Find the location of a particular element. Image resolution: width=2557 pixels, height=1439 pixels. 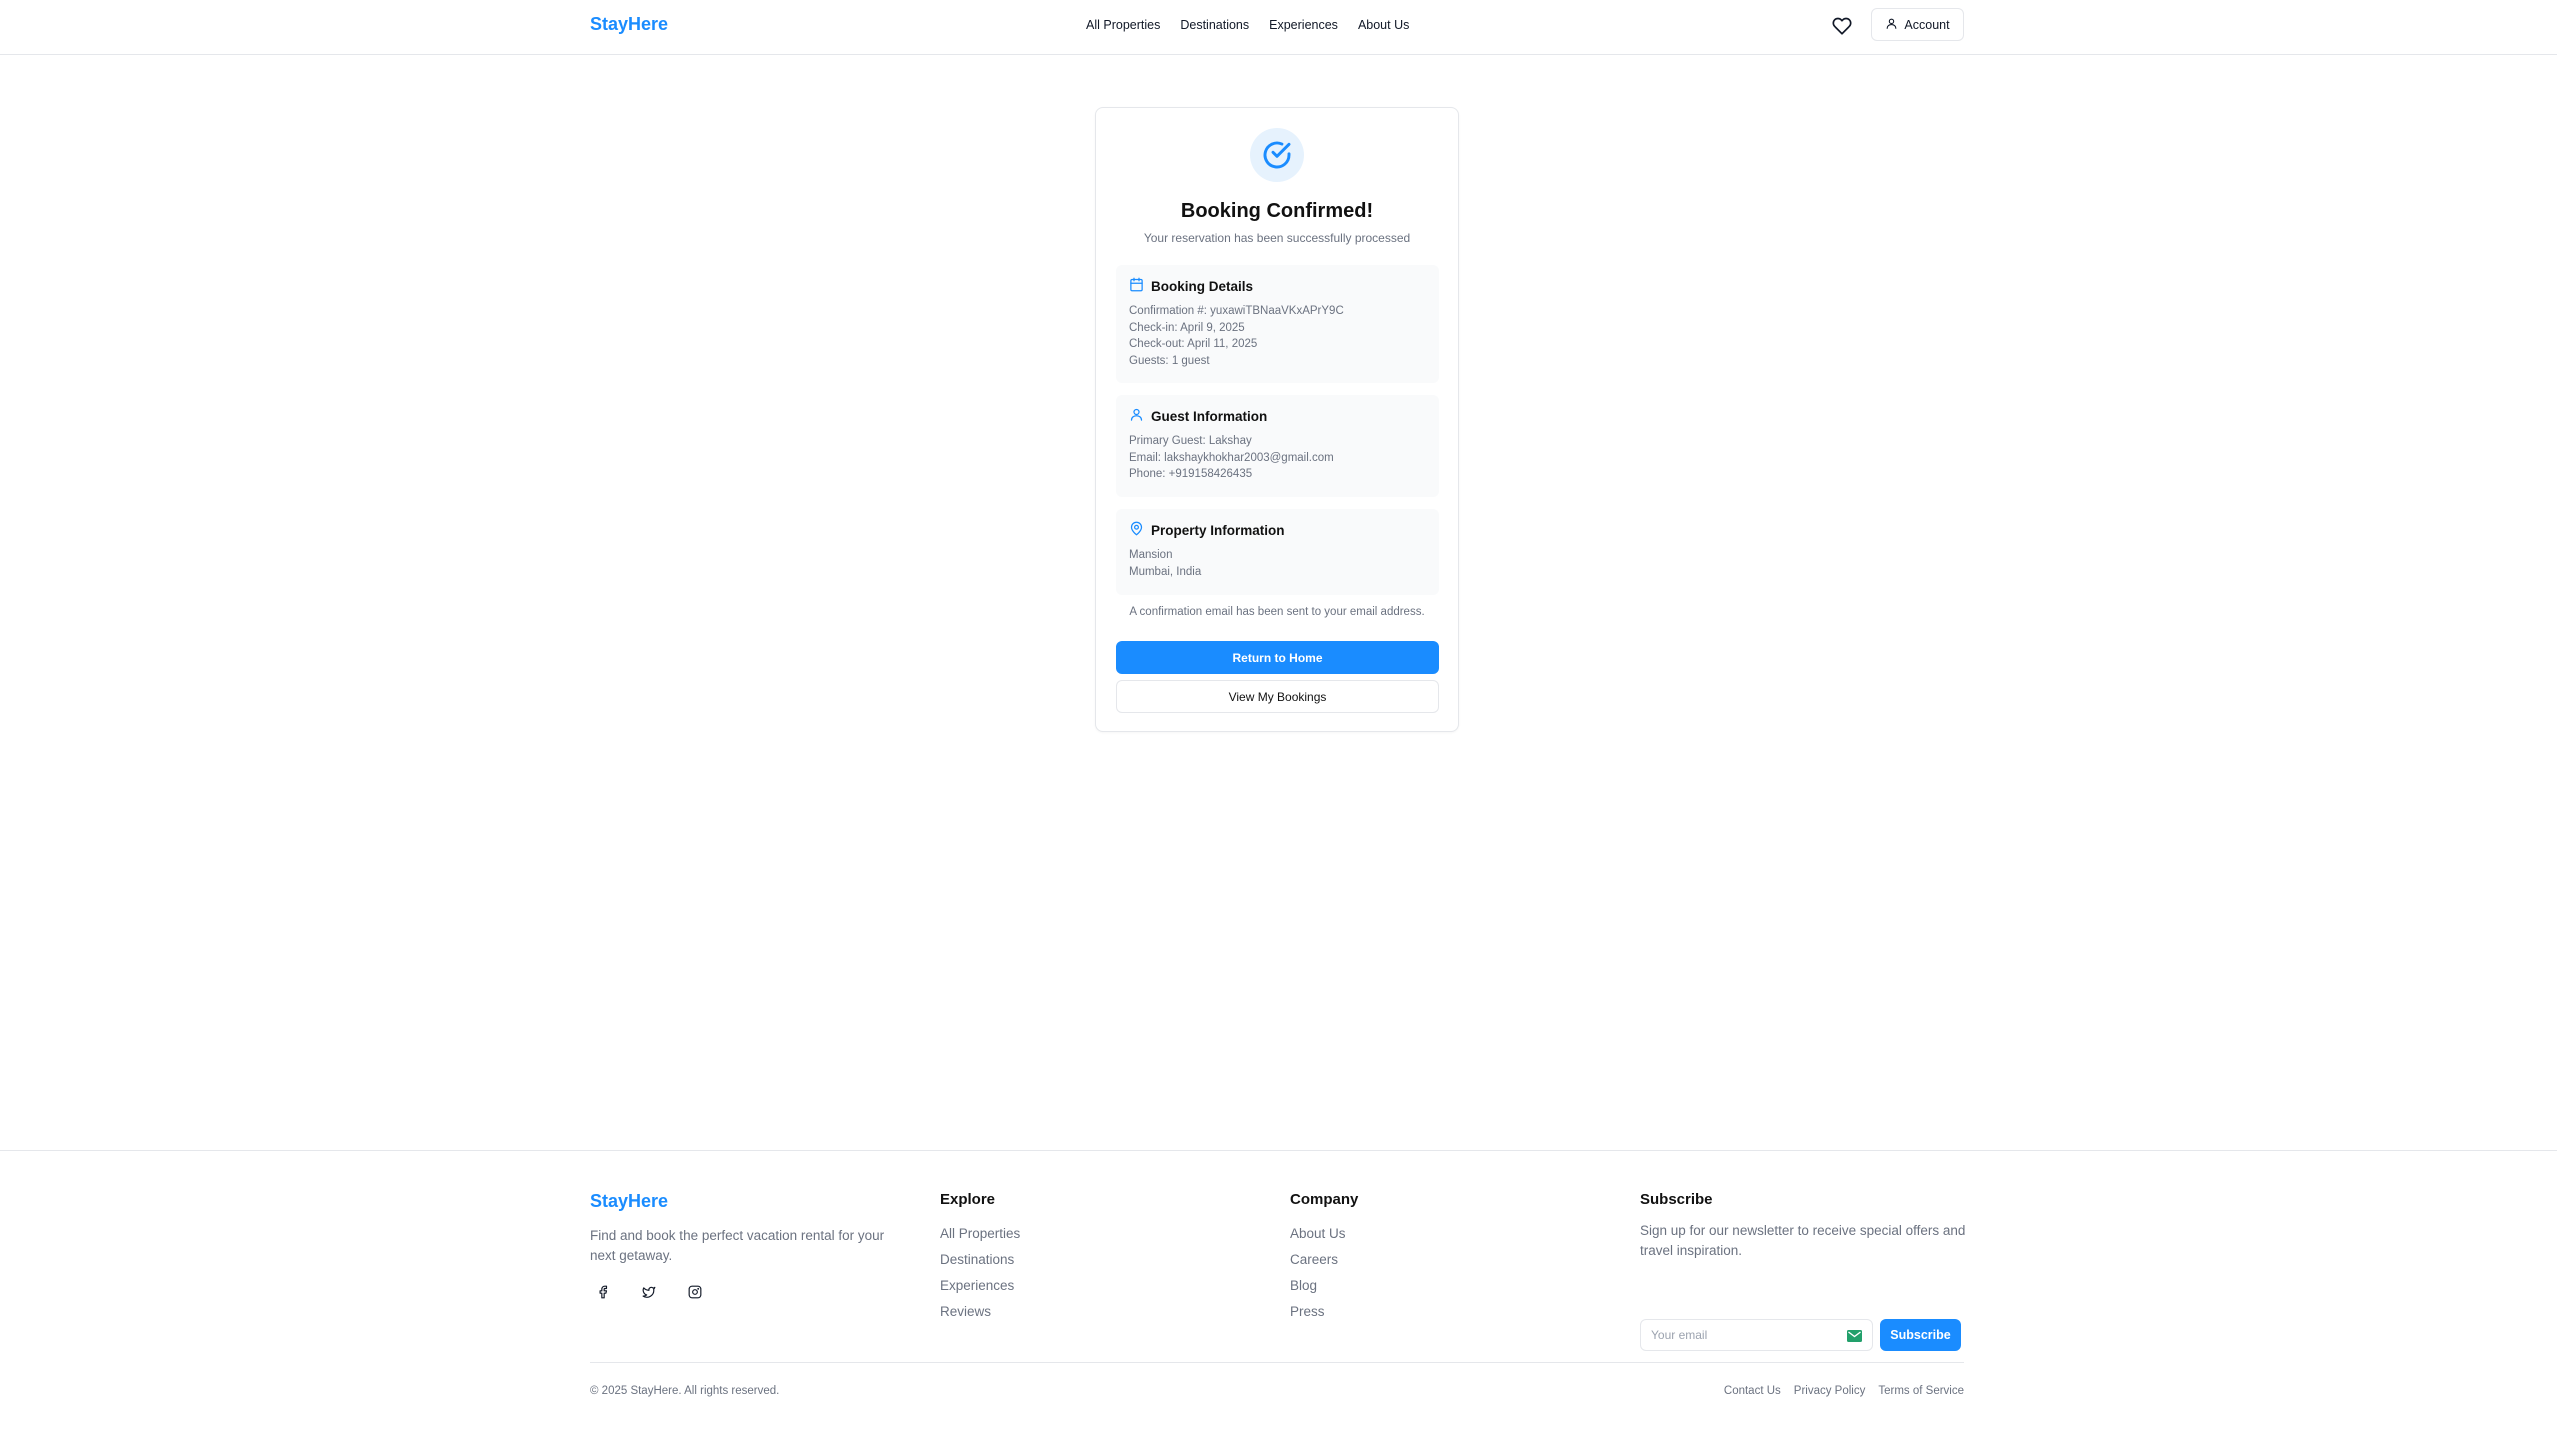

footer-link-careers: Careers is located at coordinates (1324, 1260).